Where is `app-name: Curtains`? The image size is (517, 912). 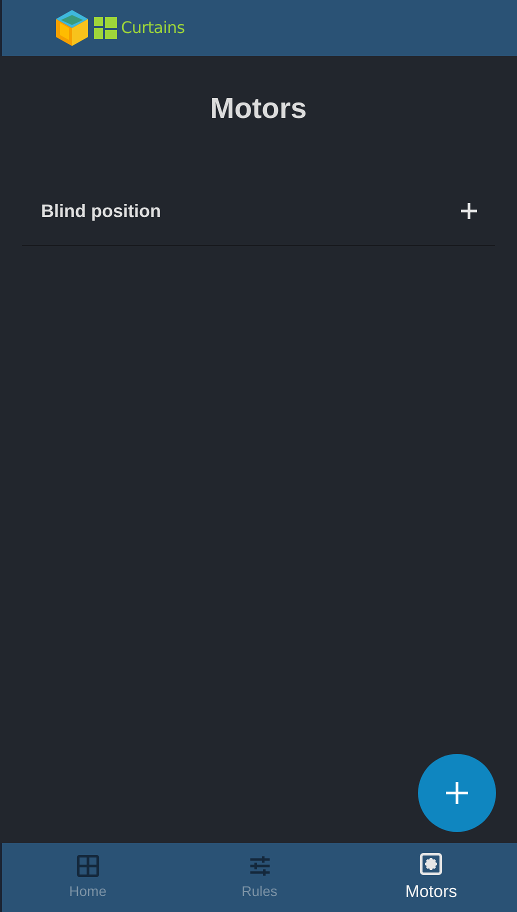 app-name: Curtains is located at coordinates (153, 28).